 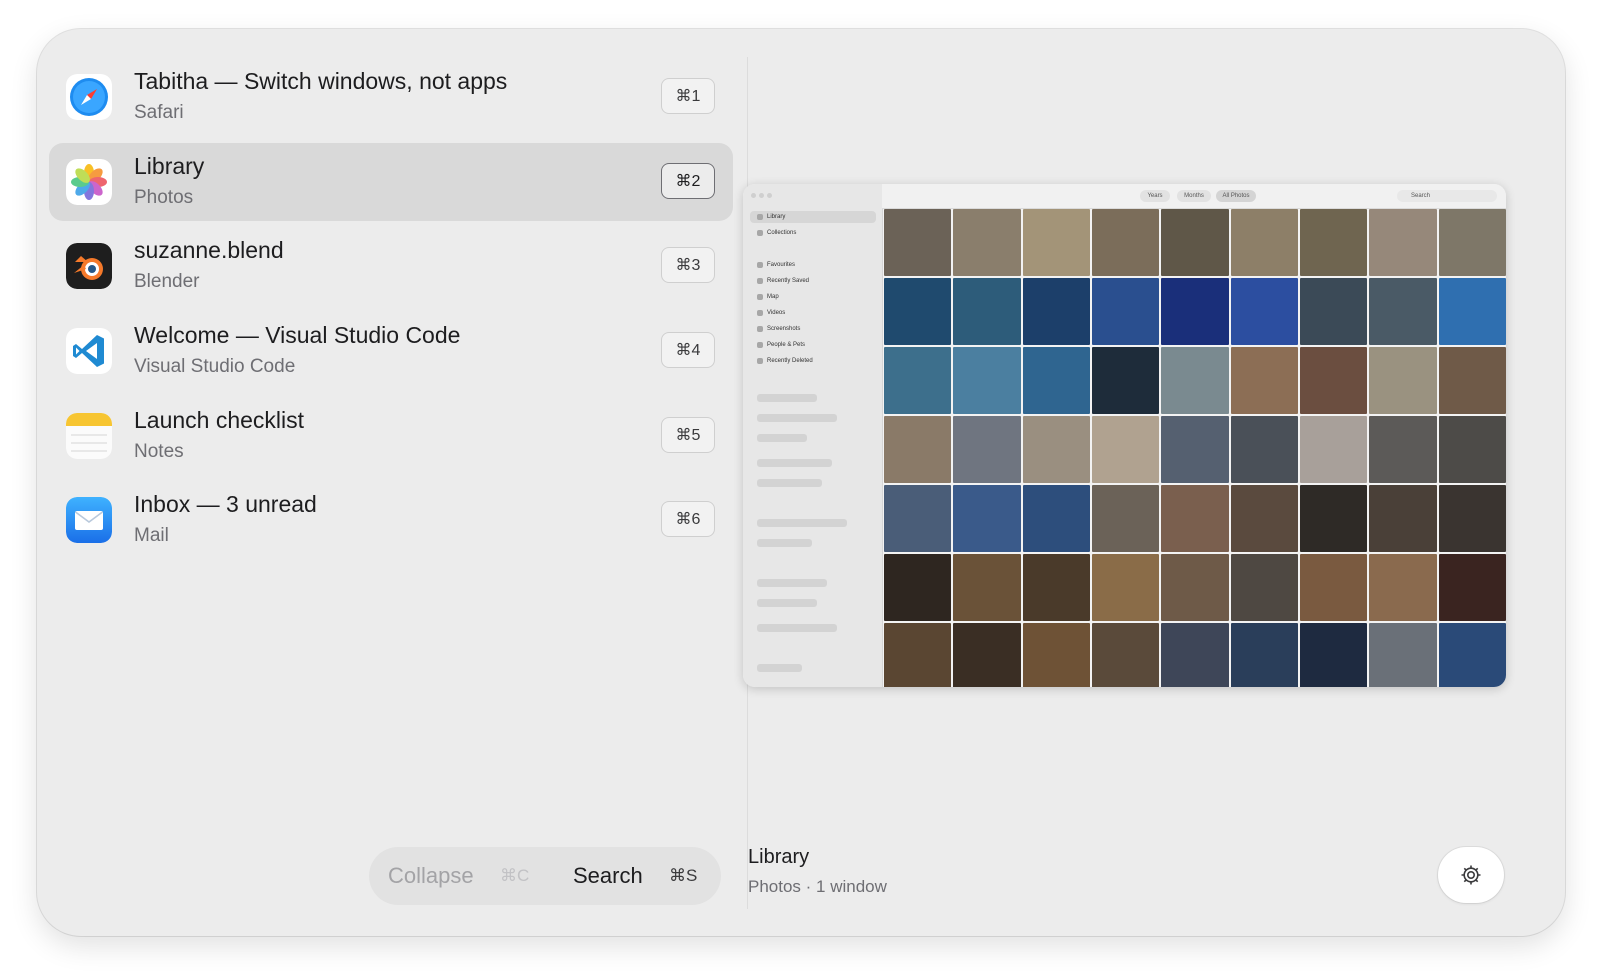 What do you see at coordinates (297, 335) in the screenshot?
I see `window-title: Welcome — Visual Studio Code` at bounding box center [297, 335].